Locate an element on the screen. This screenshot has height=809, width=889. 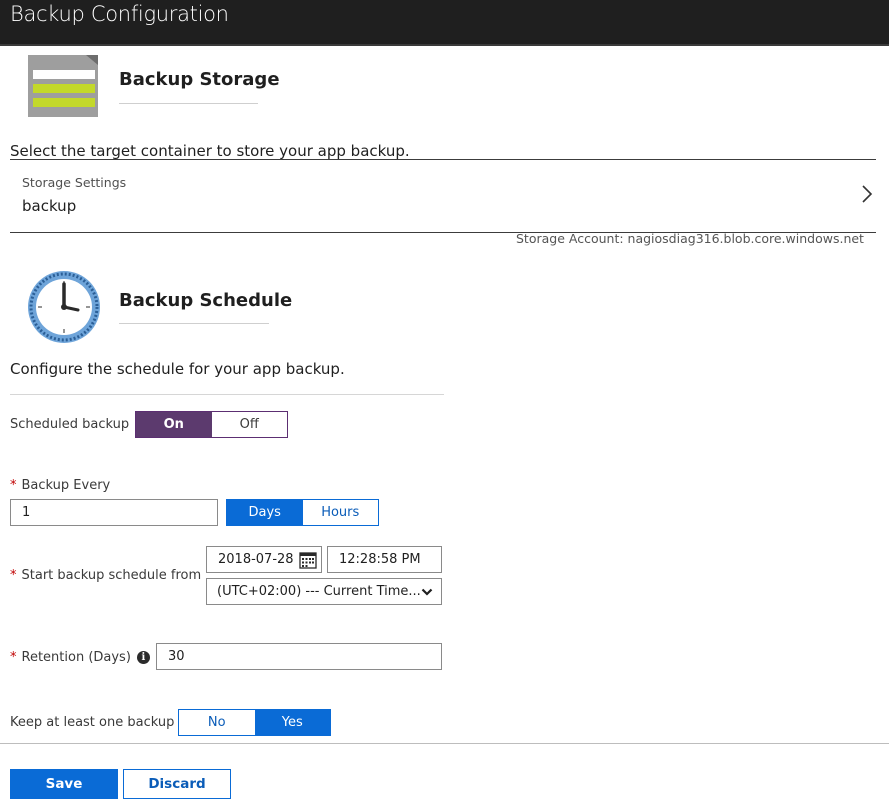
storage-settings-row: Storage Settings backup is located at coordinates (443, 196).